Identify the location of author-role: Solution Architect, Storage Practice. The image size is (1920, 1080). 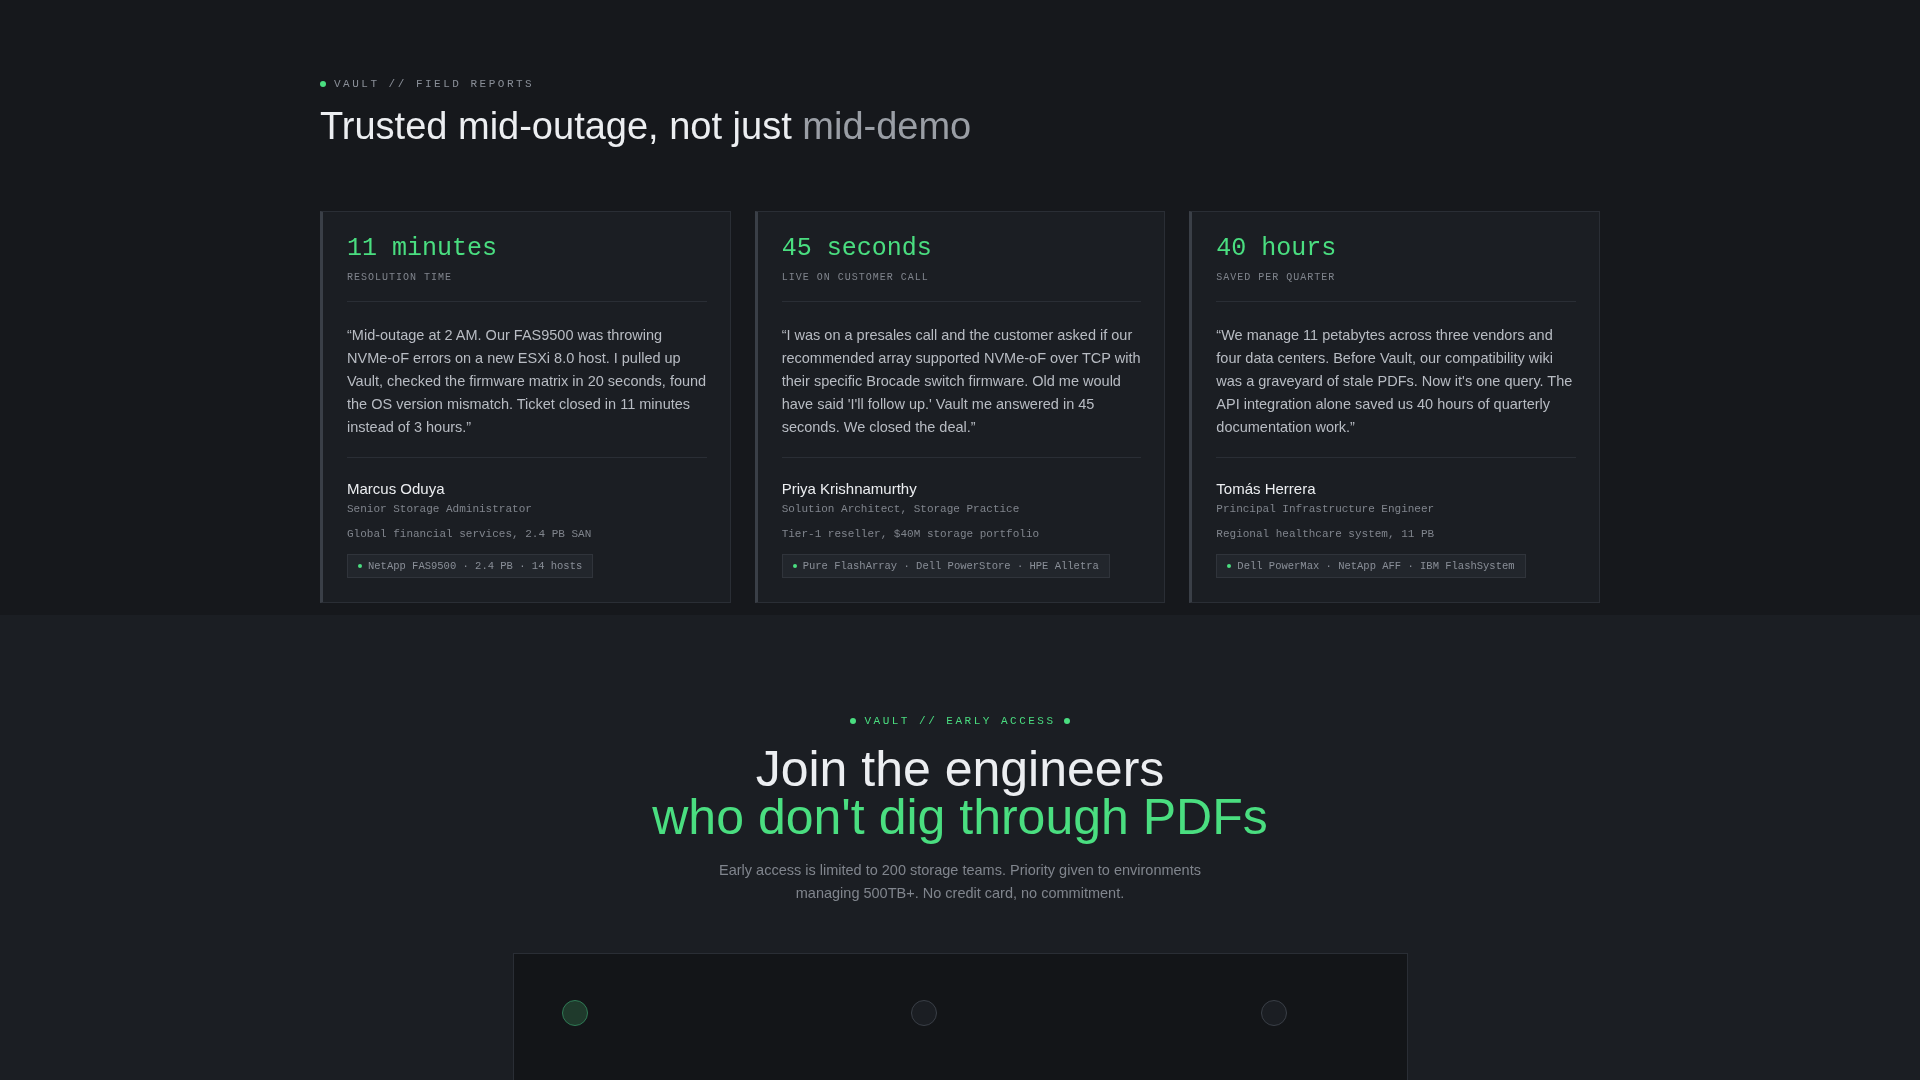
(901, 509).